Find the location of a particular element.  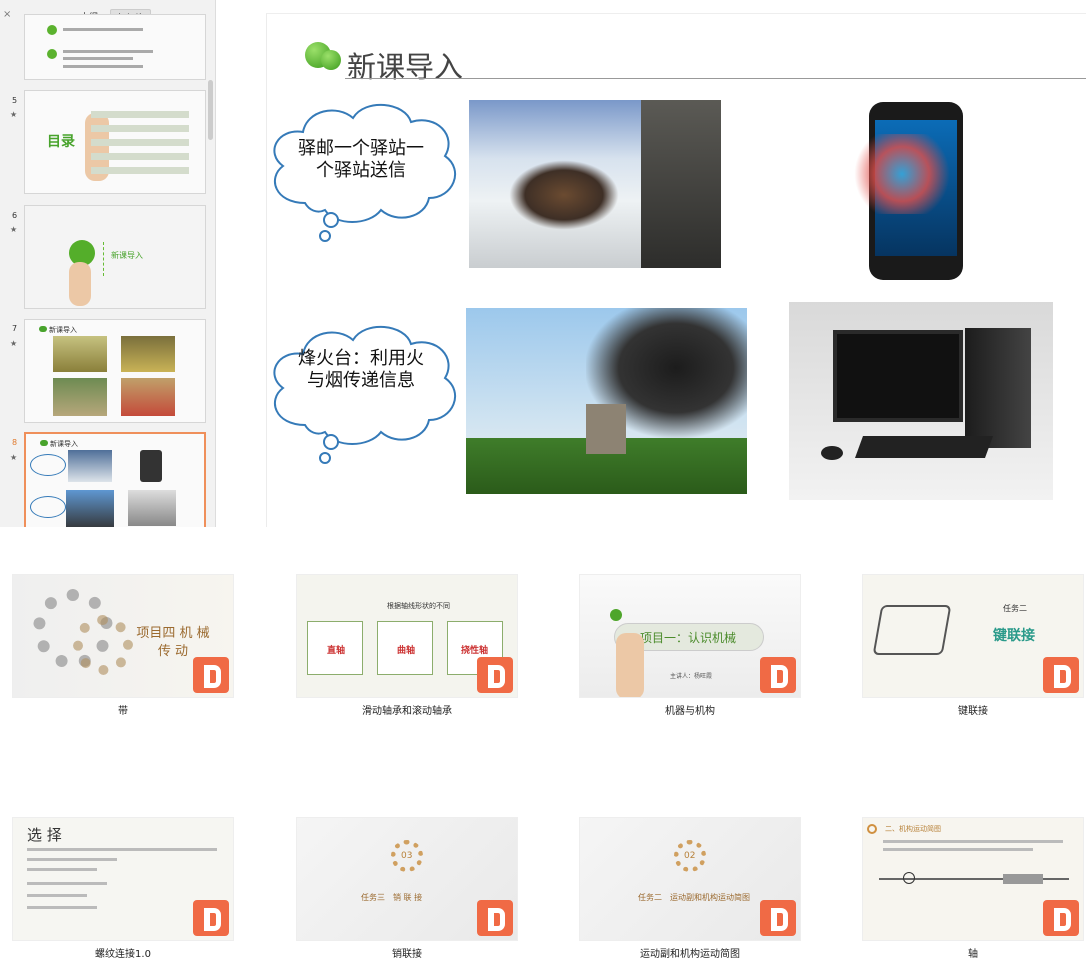

slide-thumb-7: 新课导入 is located at coordinates (115, 371).